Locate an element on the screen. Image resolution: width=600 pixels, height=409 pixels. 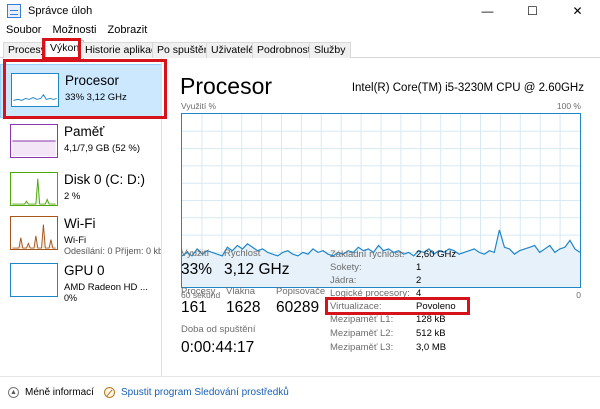
handles-label: Popisovače is located at coordinates (301, 291).